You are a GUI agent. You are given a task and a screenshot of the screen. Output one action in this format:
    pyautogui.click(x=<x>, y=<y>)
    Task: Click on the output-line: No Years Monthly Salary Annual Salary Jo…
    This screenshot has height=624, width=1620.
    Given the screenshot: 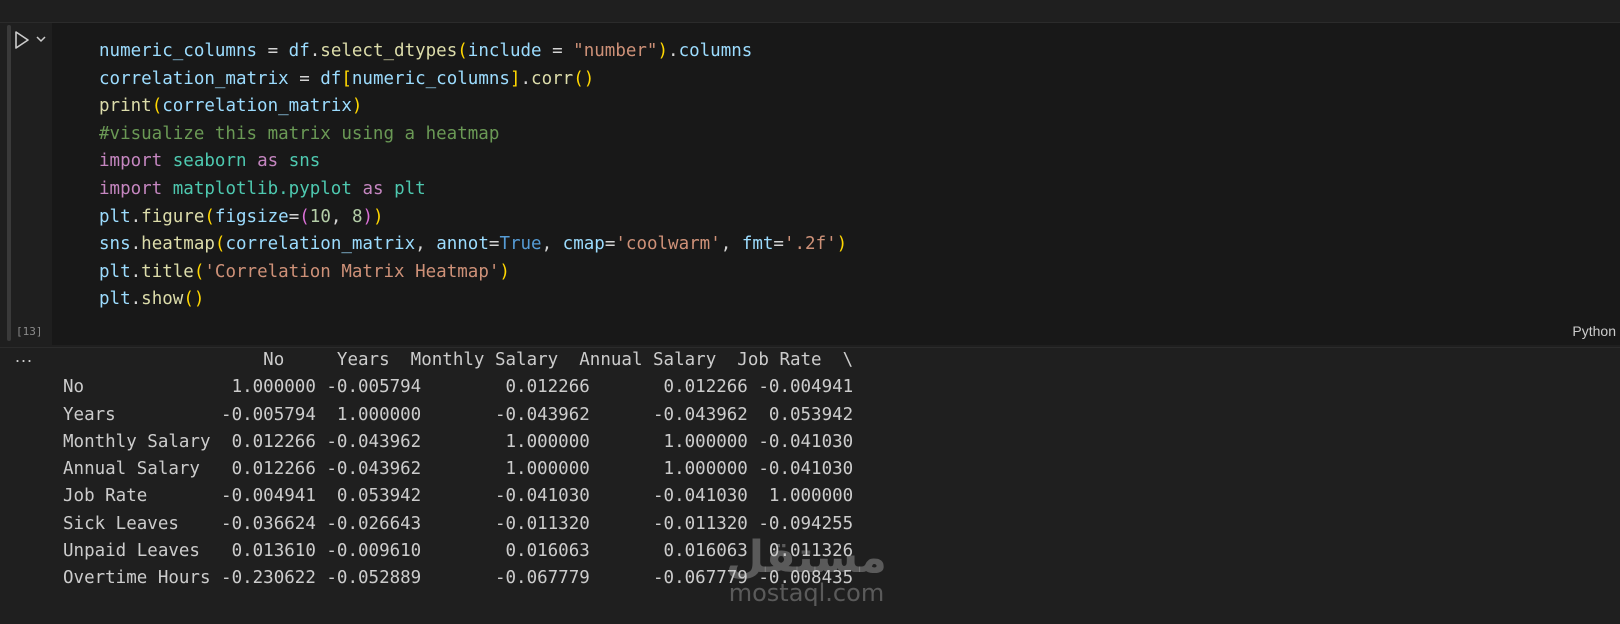 What is the action you would take?
    pyautogui.click(x=458, y=360)
    